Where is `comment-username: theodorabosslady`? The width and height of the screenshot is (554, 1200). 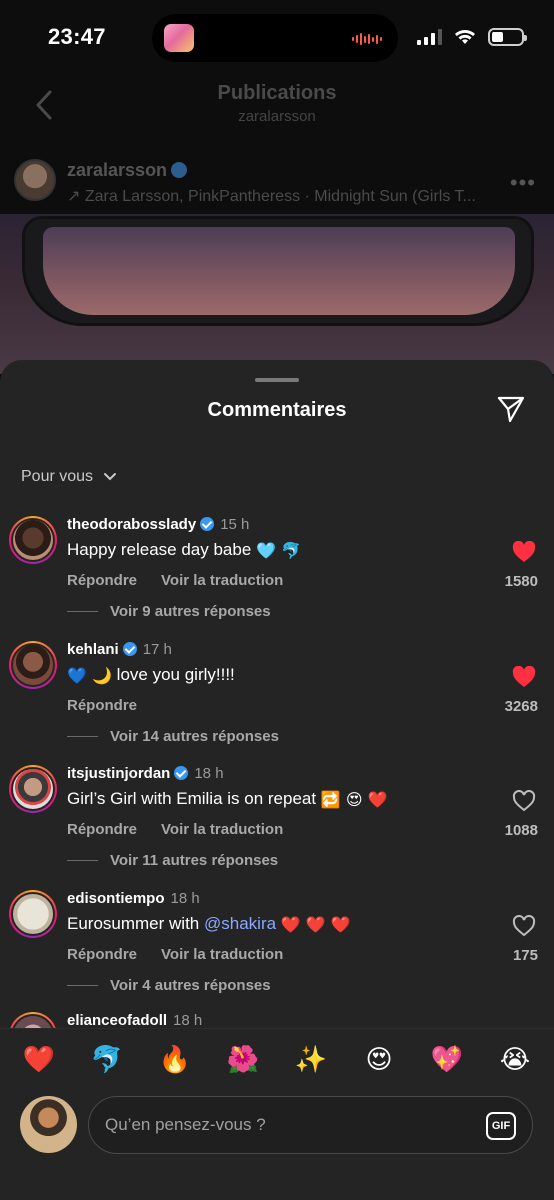
comment-username: theodorabosslady is located at coordinates (131, 524).